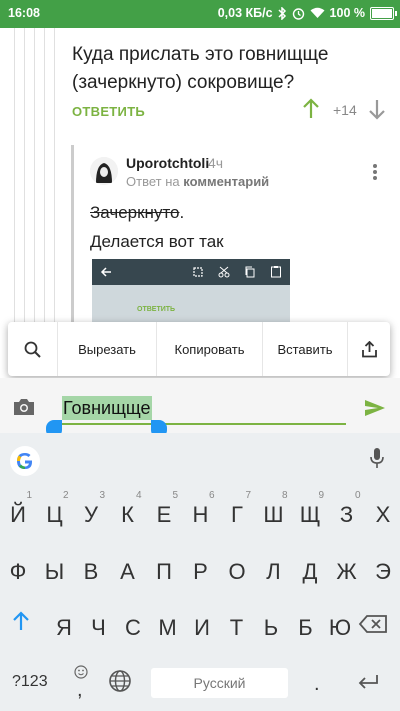 The width and height of the screenshot is (400, 711). I want to click on arrow-down-icon, so click(377, 110).